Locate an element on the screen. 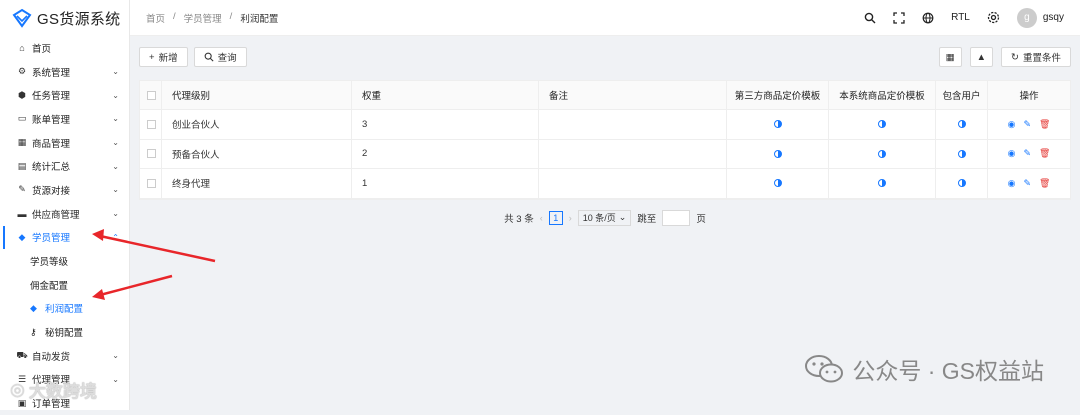 This screenshot has width=1080, height=415. home-icon: ⌂ is located at coordinates (22, 47).